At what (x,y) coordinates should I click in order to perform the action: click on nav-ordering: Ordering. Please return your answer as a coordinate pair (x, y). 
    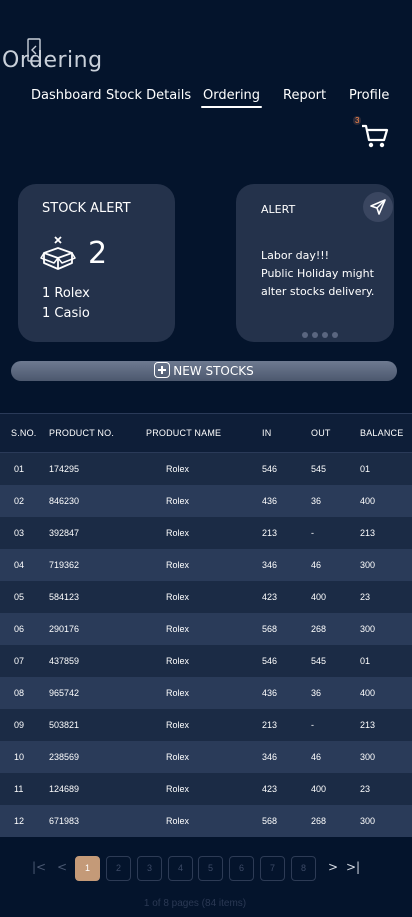
    Looking at the image, I should click on (231, 98).